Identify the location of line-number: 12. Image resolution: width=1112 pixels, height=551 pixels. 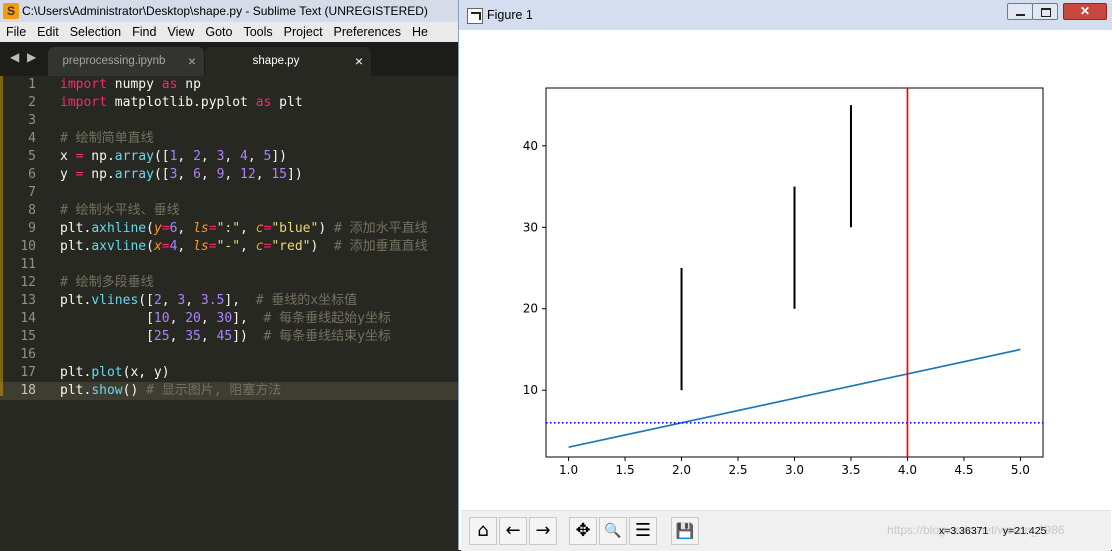
(28, 282).